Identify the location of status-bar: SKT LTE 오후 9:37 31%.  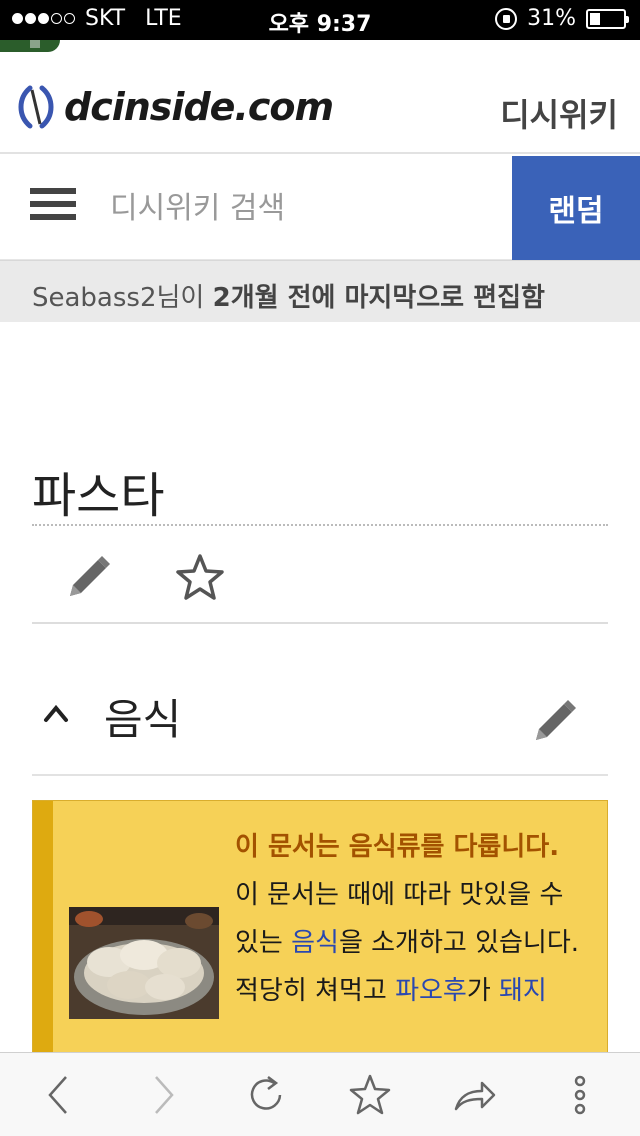
(320, 20).